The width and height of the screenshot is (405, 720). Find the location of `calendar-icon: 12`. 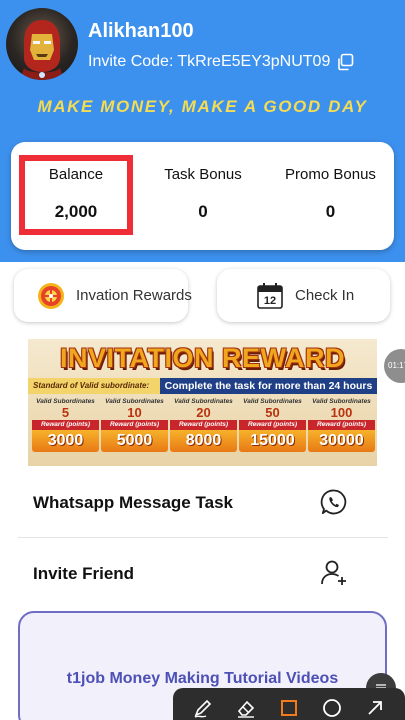

calendar-icon: 12 is located at coordinates (270, 296).